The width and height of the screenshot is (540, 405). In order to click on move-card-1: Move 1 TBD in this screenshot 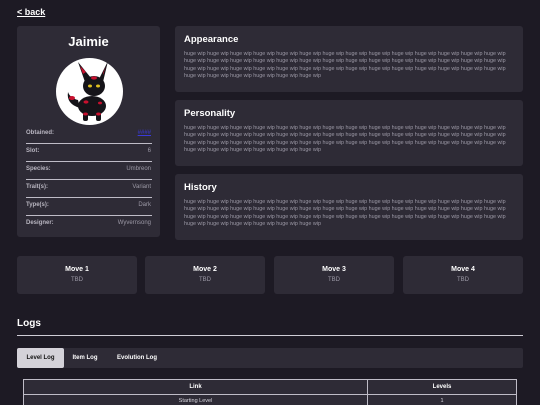, I will do `click(77, 275)`.